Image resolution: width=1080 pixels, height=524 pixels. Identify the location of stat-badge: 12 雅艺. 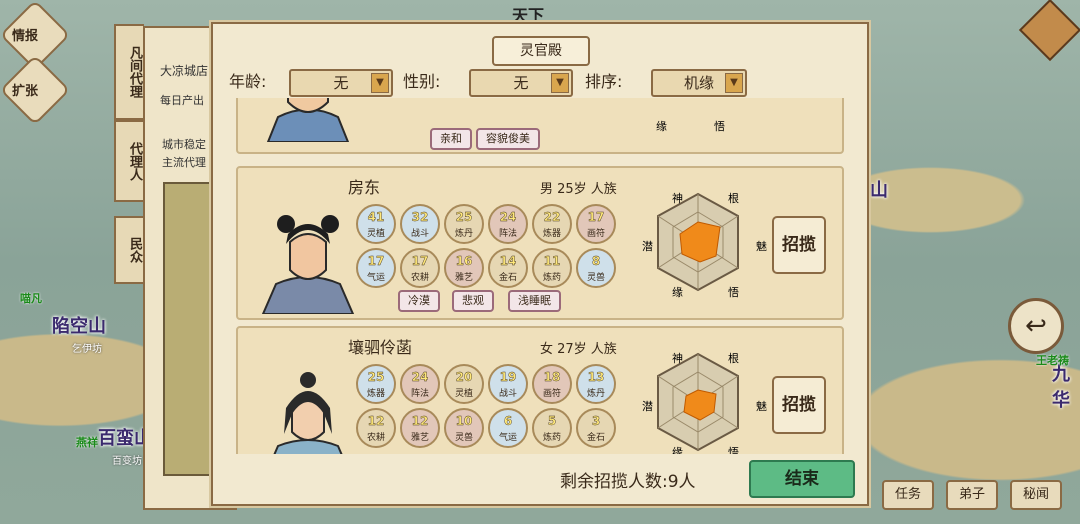
(420, 428).